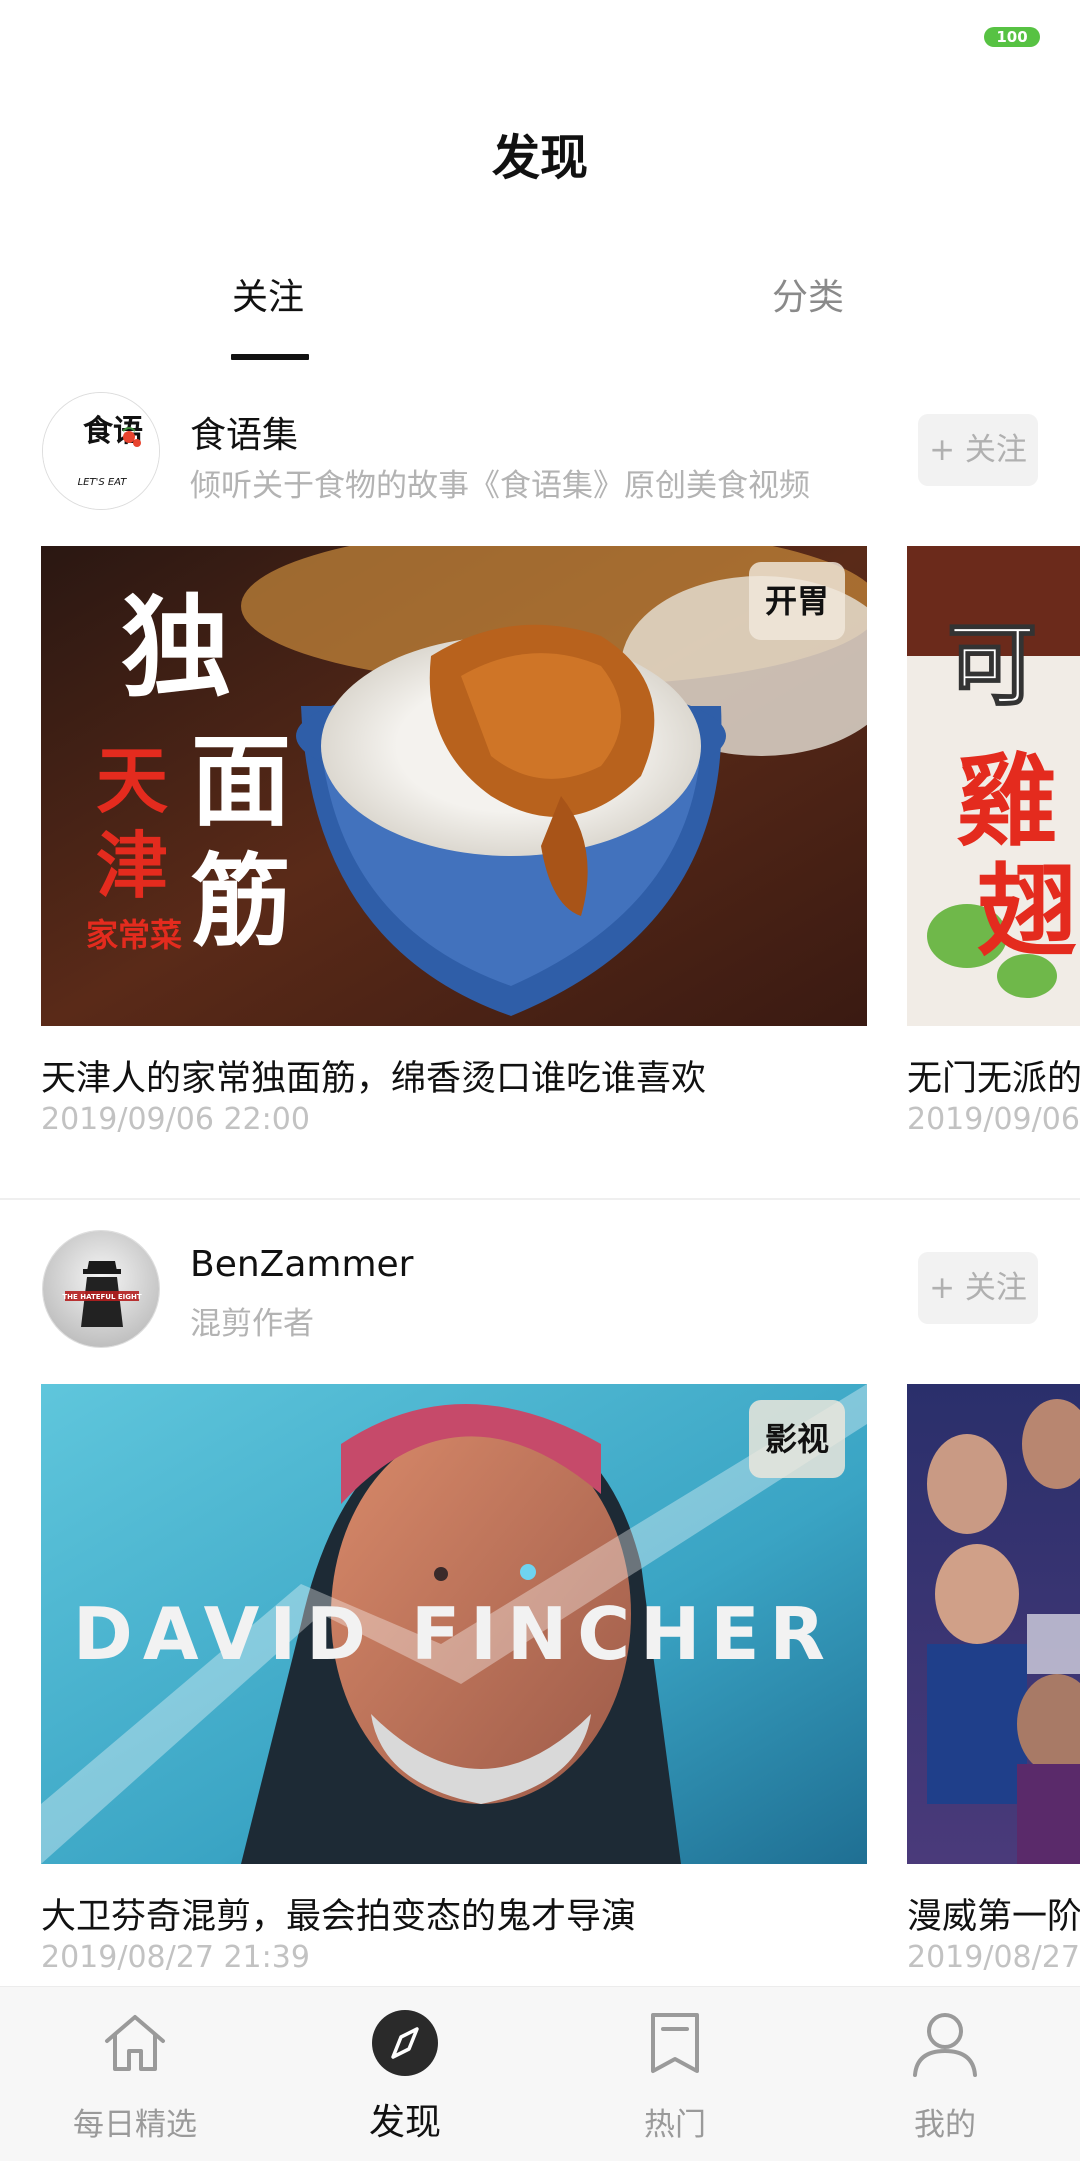  Describe the element at coordinates (1007, 801) in the screenshot. I see `svg-text: 雞` at that location.